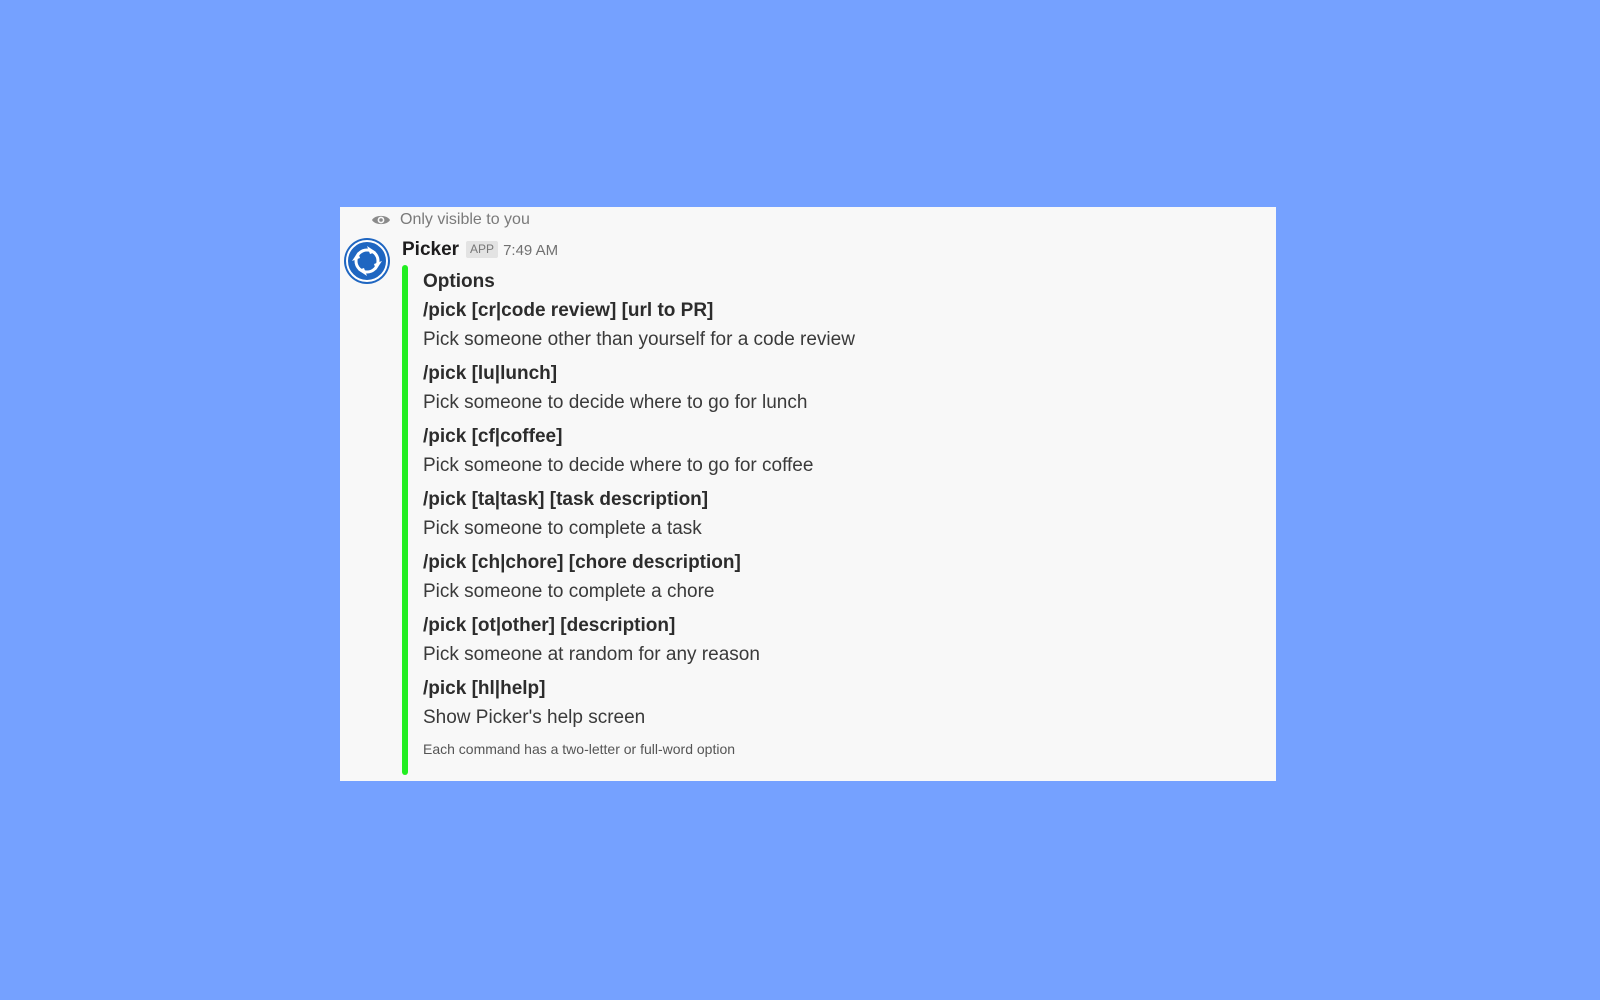 The height and width of the screenshot is (1000, 1600). I want to click on avatar, so click(367, 261).